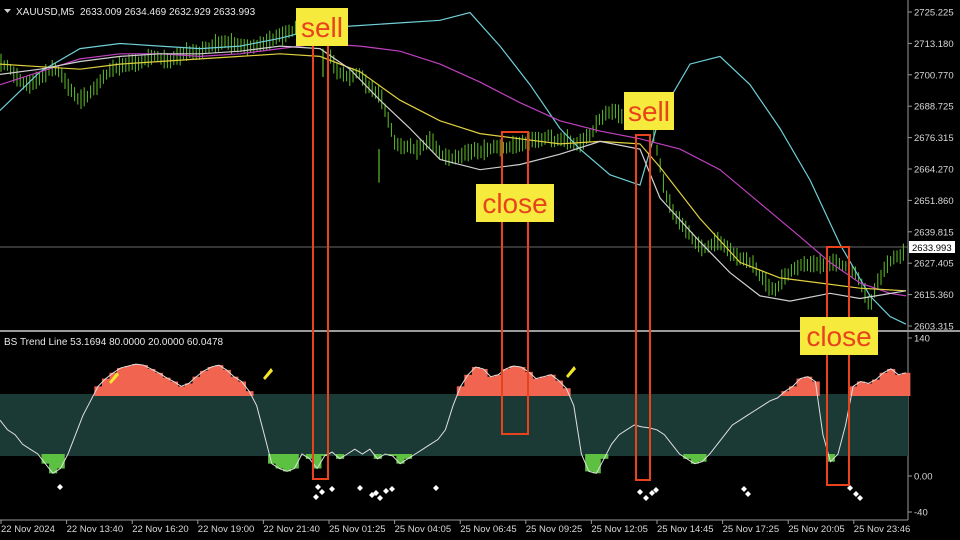 Image resolution: width=960 pixels, height=540 pixels. I want to click on time-tick-label: 22 Nov 19:00, so click(226, 529).